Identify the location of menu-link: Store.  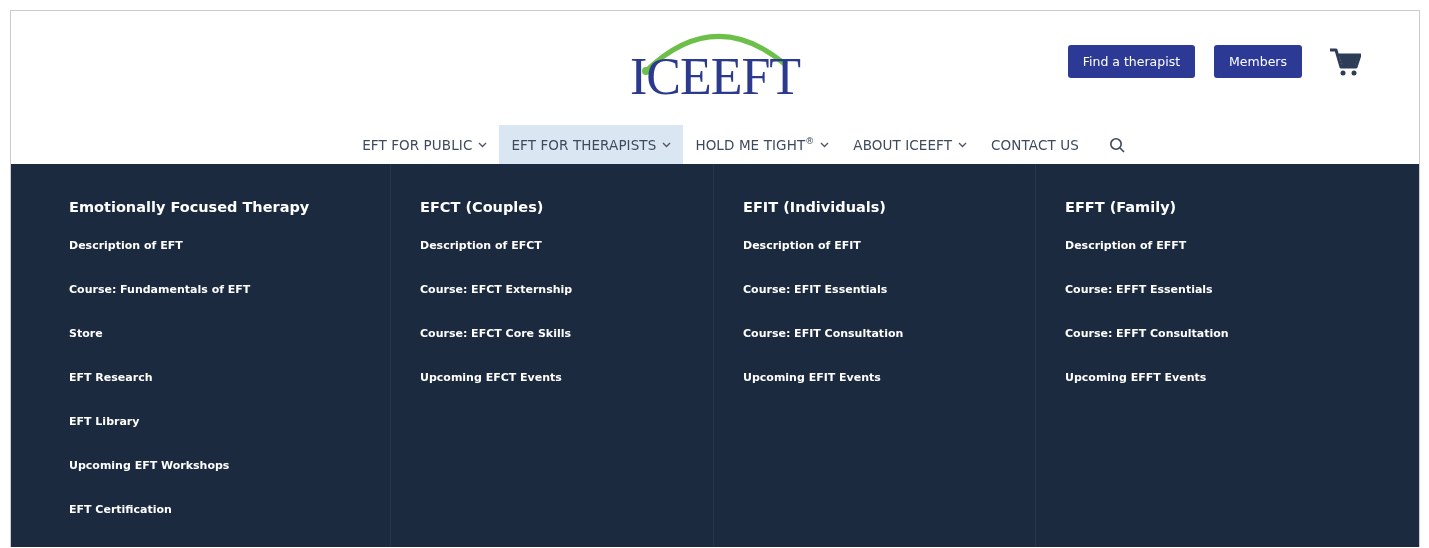
(86, 349).